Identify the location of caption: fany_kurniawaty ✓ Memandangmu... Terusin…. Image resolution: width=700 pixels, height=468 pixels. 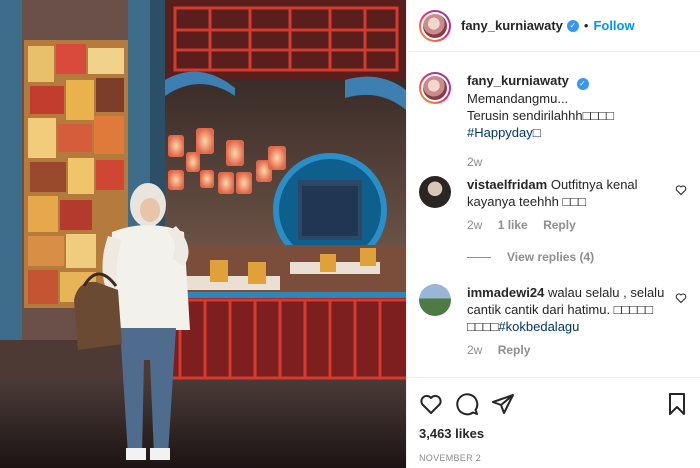
(557, 120).